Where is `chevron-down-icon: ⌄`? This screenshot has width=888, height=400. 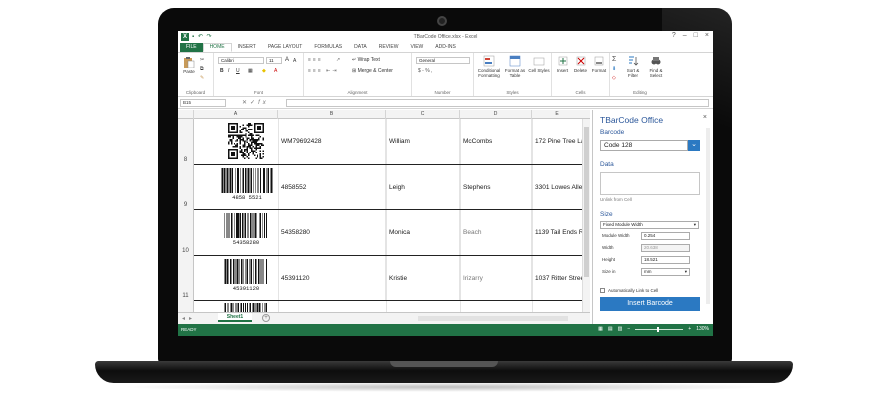
chevron-down-icon: ⌄ is located at coordinates (694, 145).